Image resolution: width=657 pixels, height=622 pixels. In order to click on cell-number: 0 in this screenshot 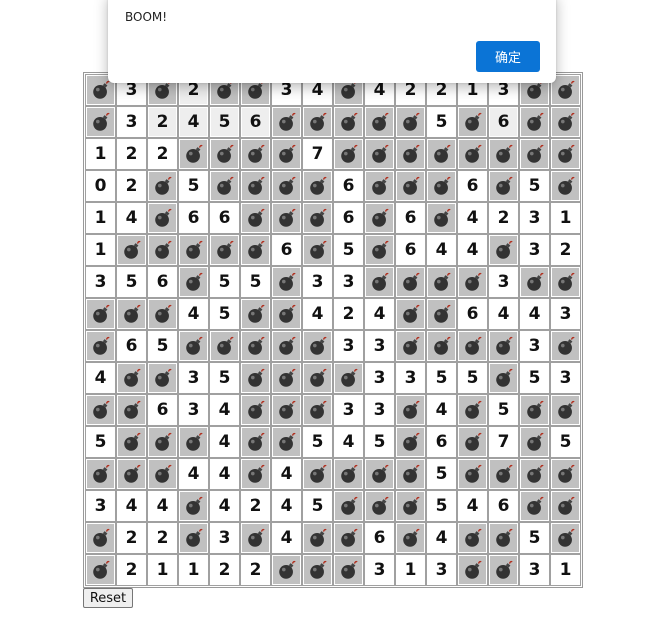, I will do `click(100, 186)`.